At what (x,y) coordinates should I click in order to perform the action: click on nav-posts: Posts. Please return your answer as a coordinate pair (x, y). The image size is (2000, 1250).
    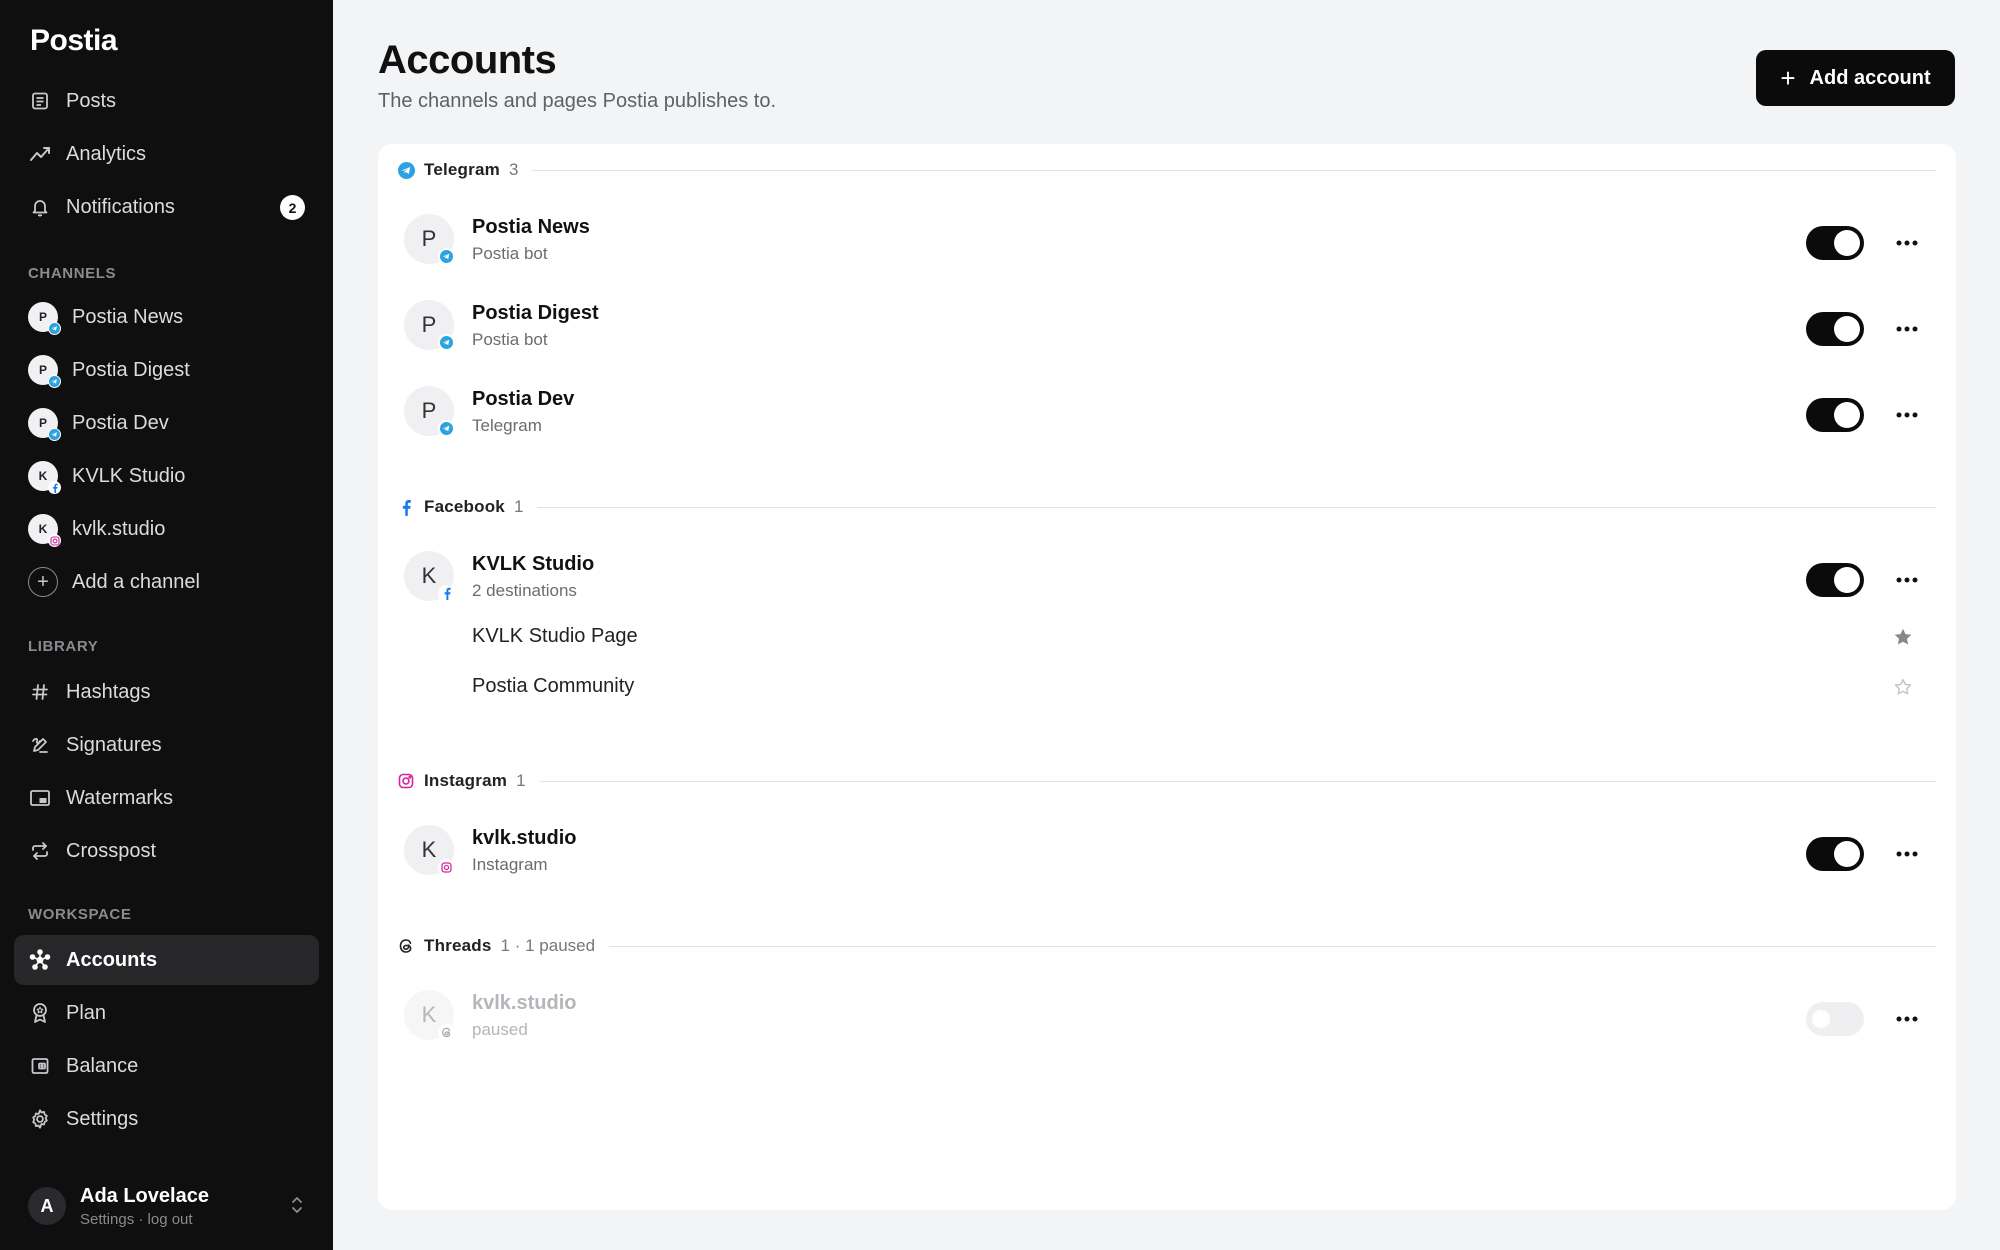
    Looking at the image, I should click on (166, 101).